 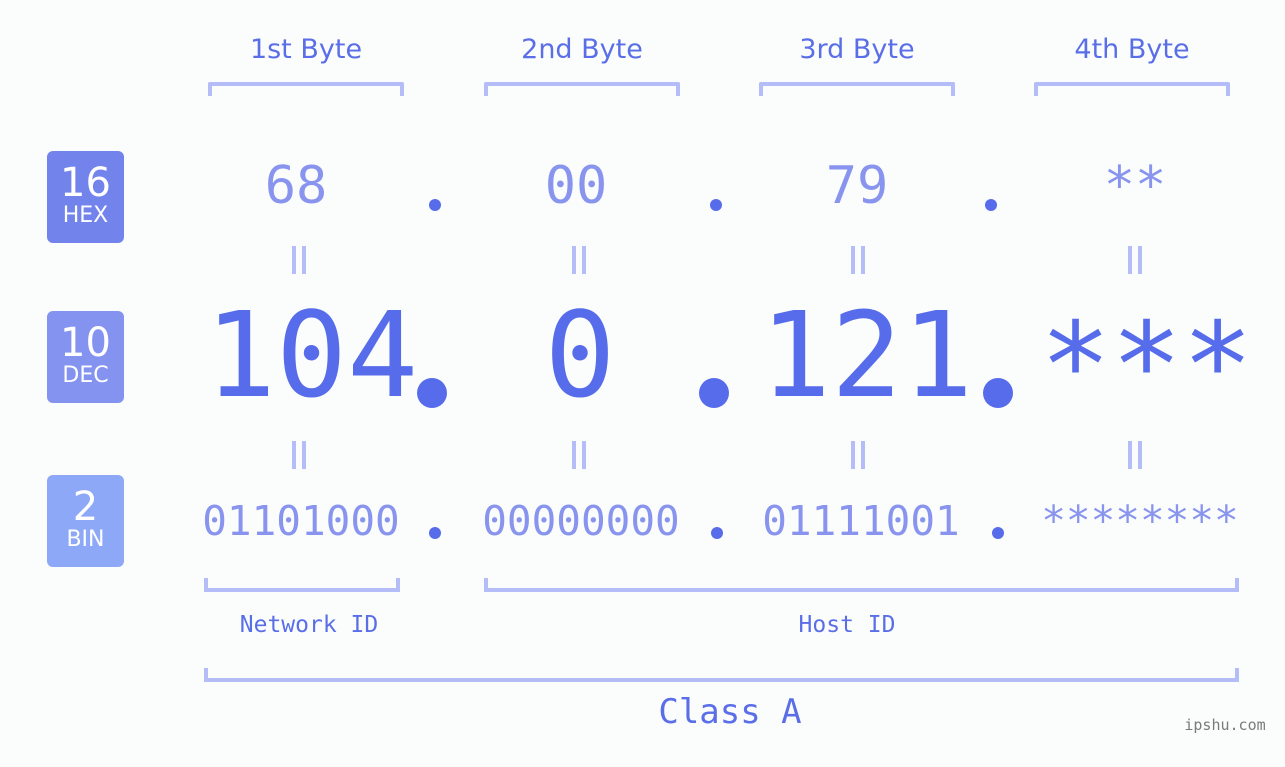 What do you see at coordinates (721, 675) in the screenshot?
I see `class-bracket` at bounding box center [721, 675].